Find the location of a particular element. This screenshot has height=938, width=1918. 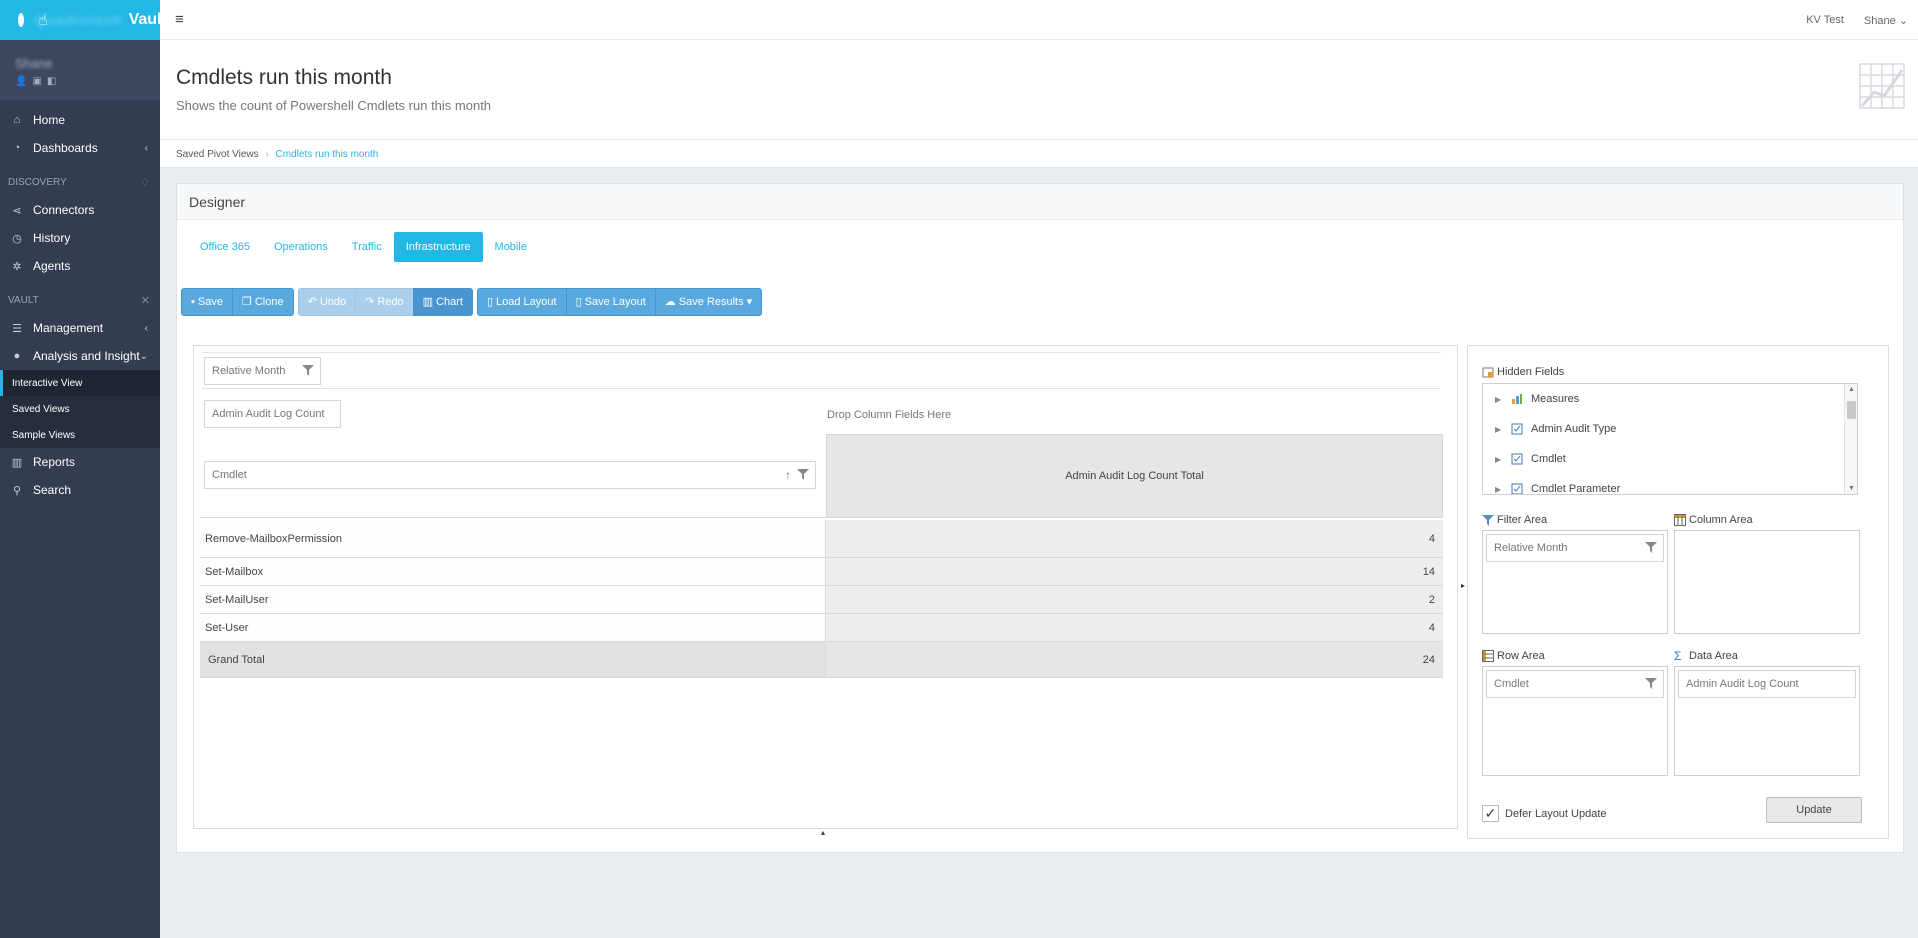

clone-button: ❐ Clone is located at coordinates (262, 302).